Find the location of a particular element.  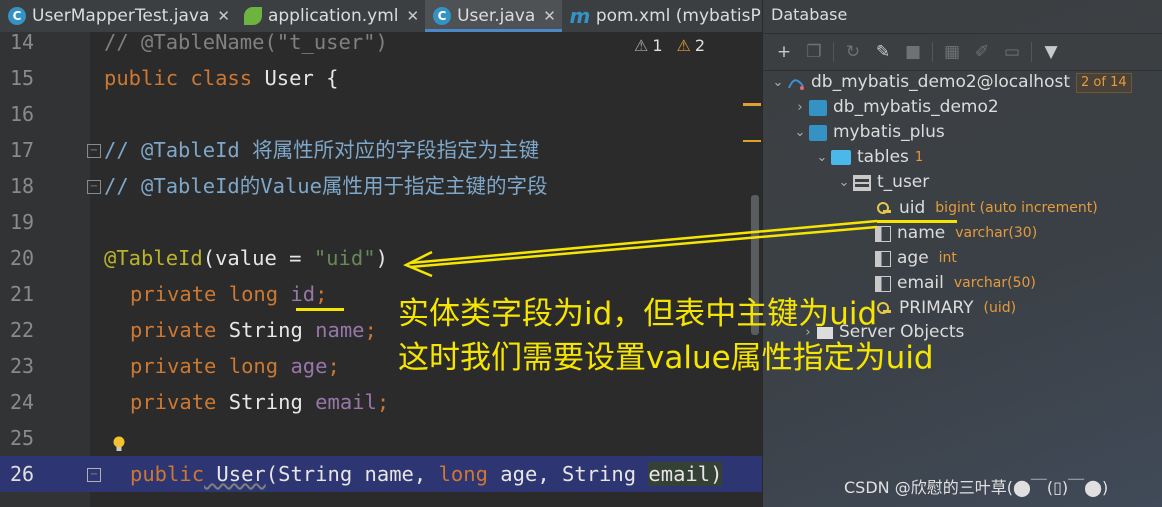

annotation-line: 这时我们需要设置value属性指定为uid is located at coordinates (666, 358).